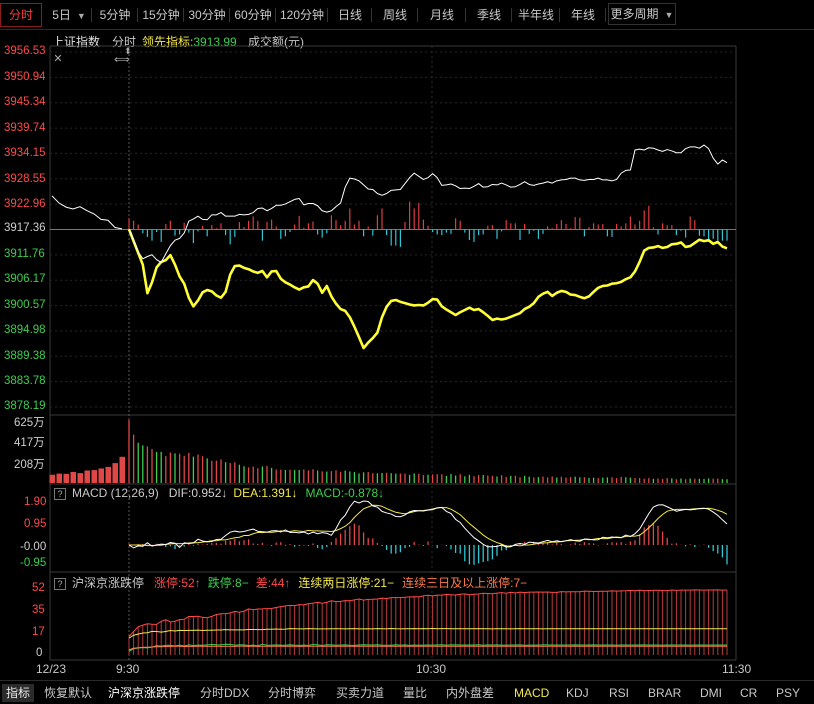 Image resolution: width=814 pixels, height=704 pixels. Describe the element at coordinates (33, 547) in the screenshot. I see `macd-tick: -0.00` at that location.